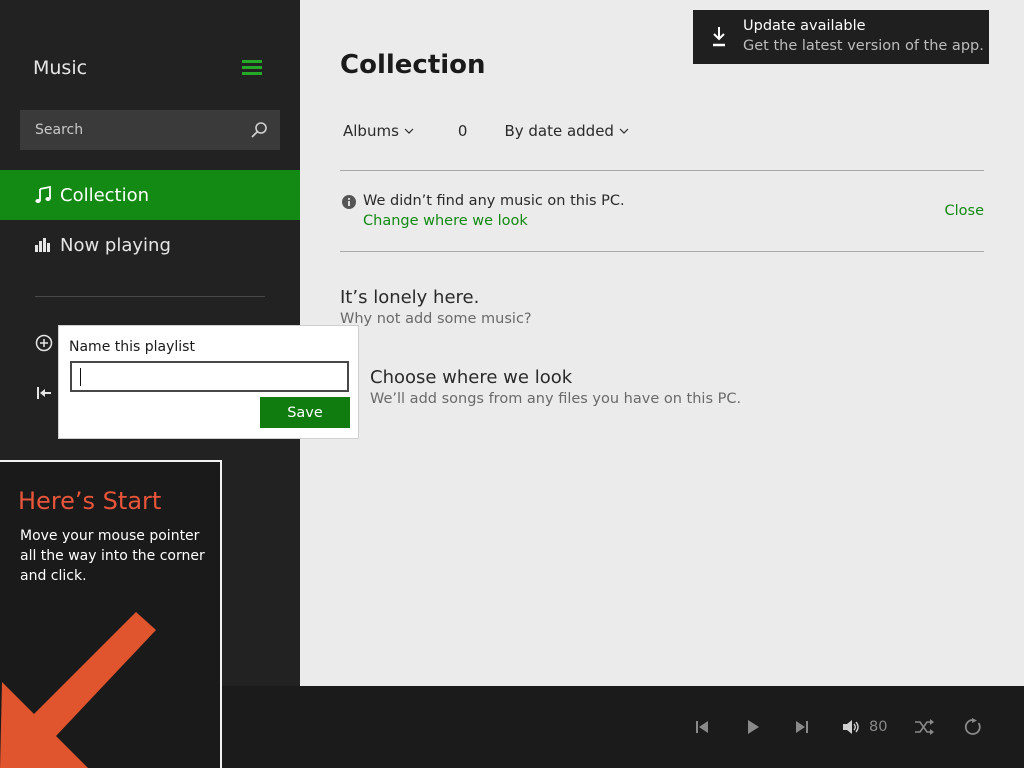 The height and width of the screenshot is (768, 1024). I want to click on next-track-button, so click(802, 727).